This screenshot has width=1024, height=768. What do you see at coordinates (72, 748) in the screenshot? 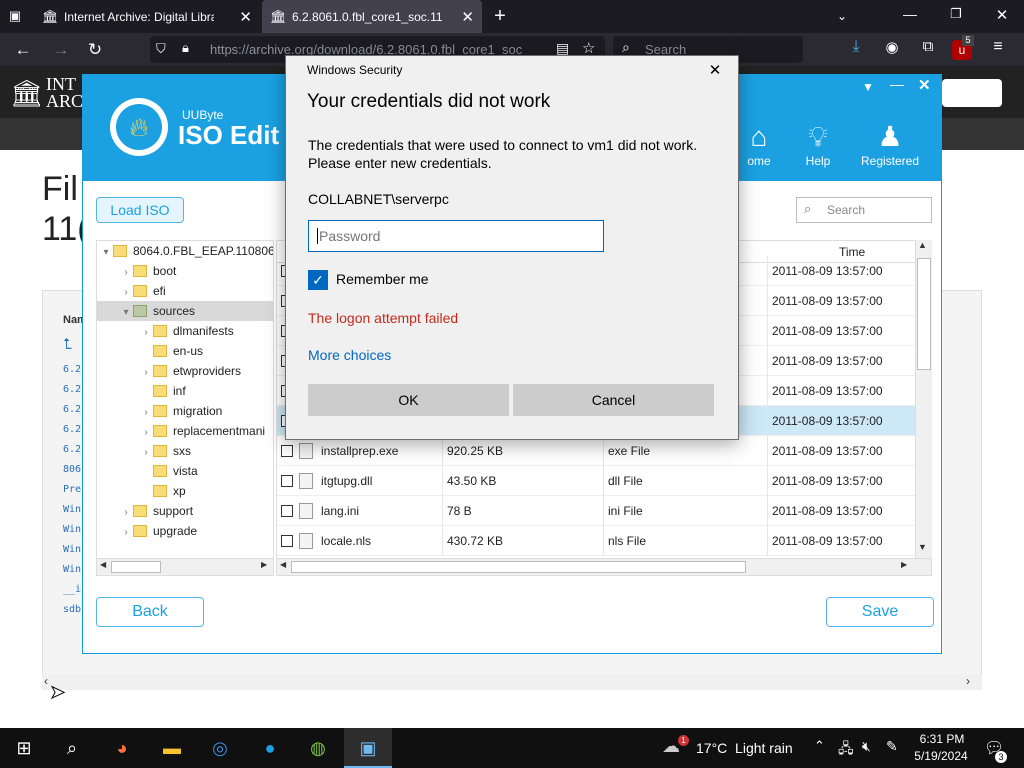
I see `search-icon: ⌕` at bounding box center [72, 748].